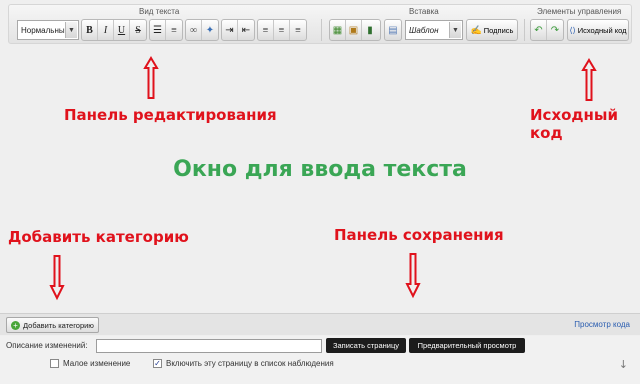 This screenshot has height=384, width=640. Describe the element at coordinates (320, 169) in the screenshot. I see `text-window-title: Окно для ввода текста` at that location.